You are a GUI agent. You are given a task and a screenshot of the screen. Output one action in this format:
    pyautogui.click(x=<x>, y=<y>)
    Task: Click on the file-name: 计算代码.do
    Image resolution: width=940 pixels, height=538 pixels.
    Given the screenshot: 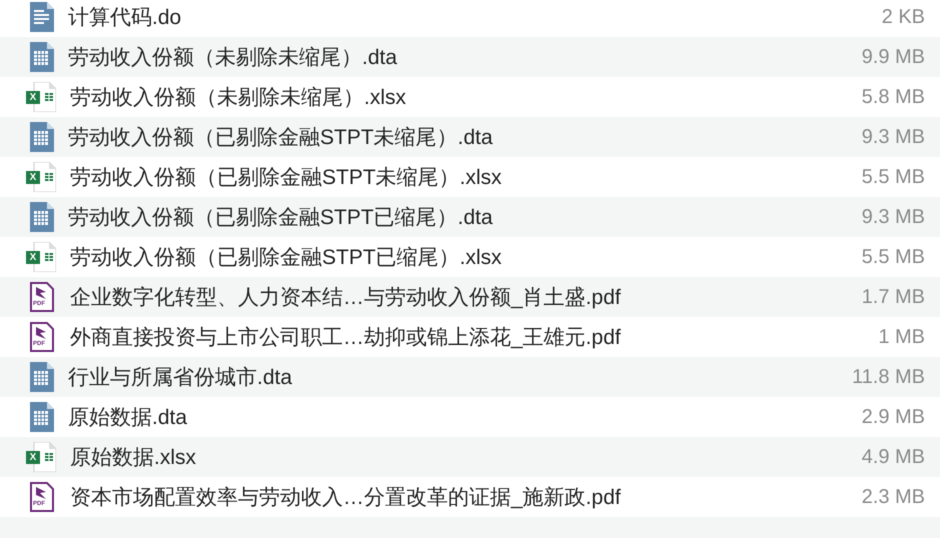 What is the action you would take?
    pyautogui.click(x=475, y=17)
    